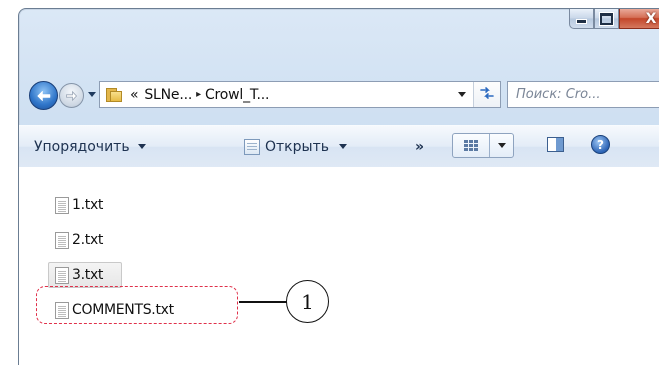 The image size is (659, 365). I want to click on views-dropdown-button, so click(501, 145).